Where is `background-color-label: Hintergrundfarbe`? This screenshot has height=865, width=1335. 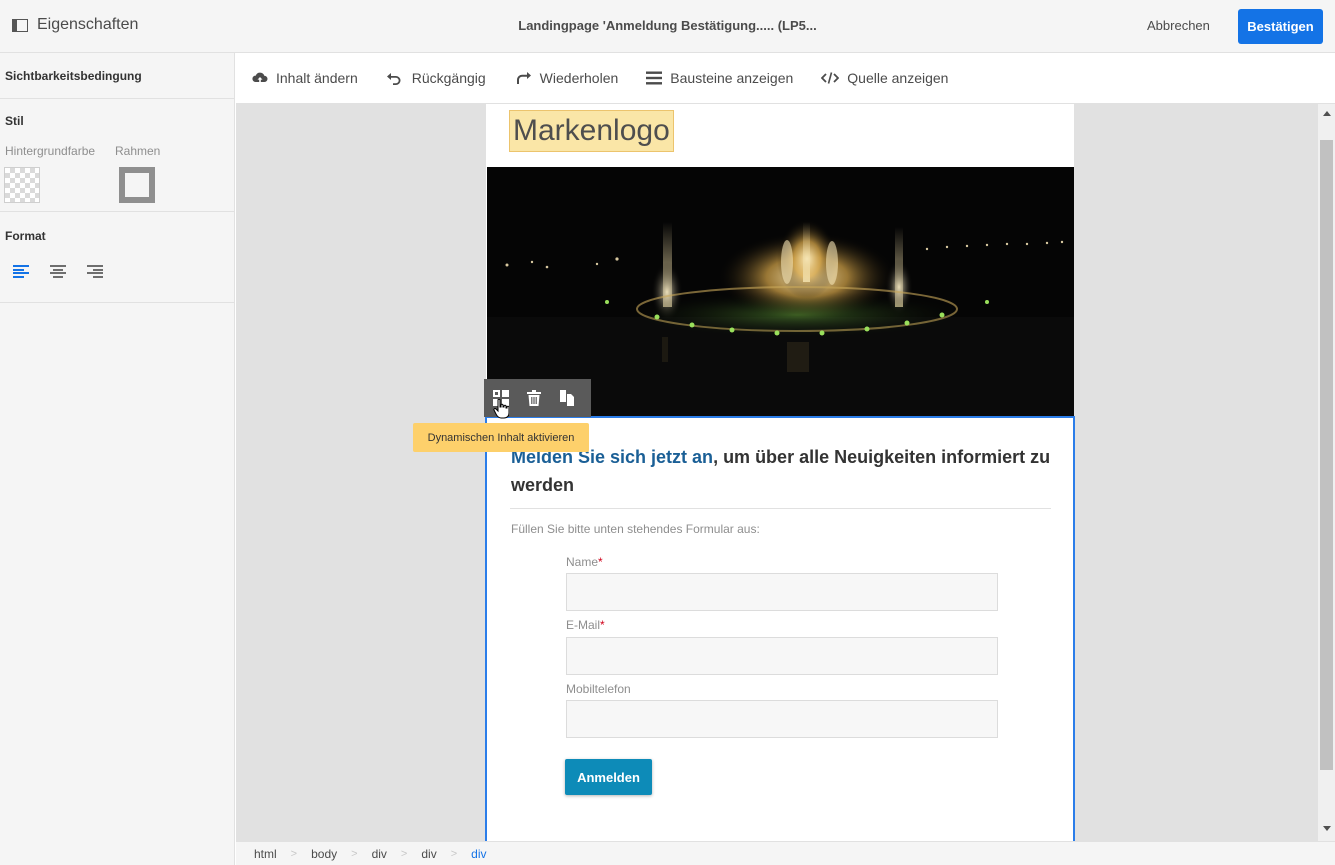 background-color-label: Hintergrundfarbe is located at coordinates (50, 151).